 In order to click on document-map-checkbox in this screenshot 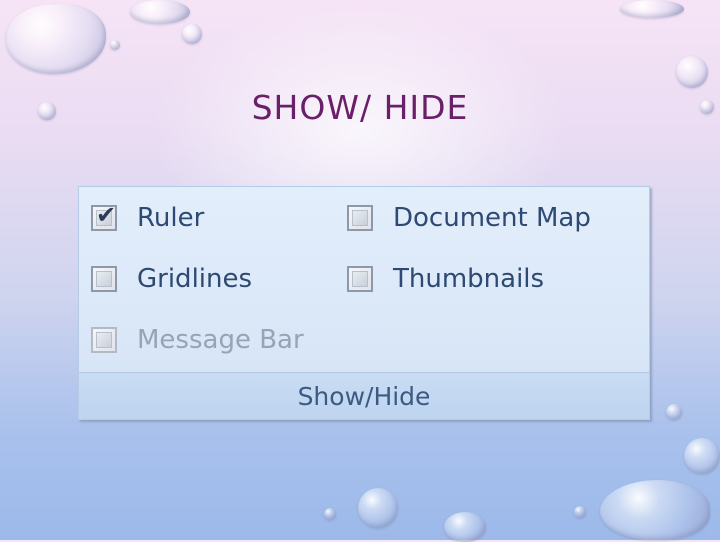, I will do `click(360, 218)`.